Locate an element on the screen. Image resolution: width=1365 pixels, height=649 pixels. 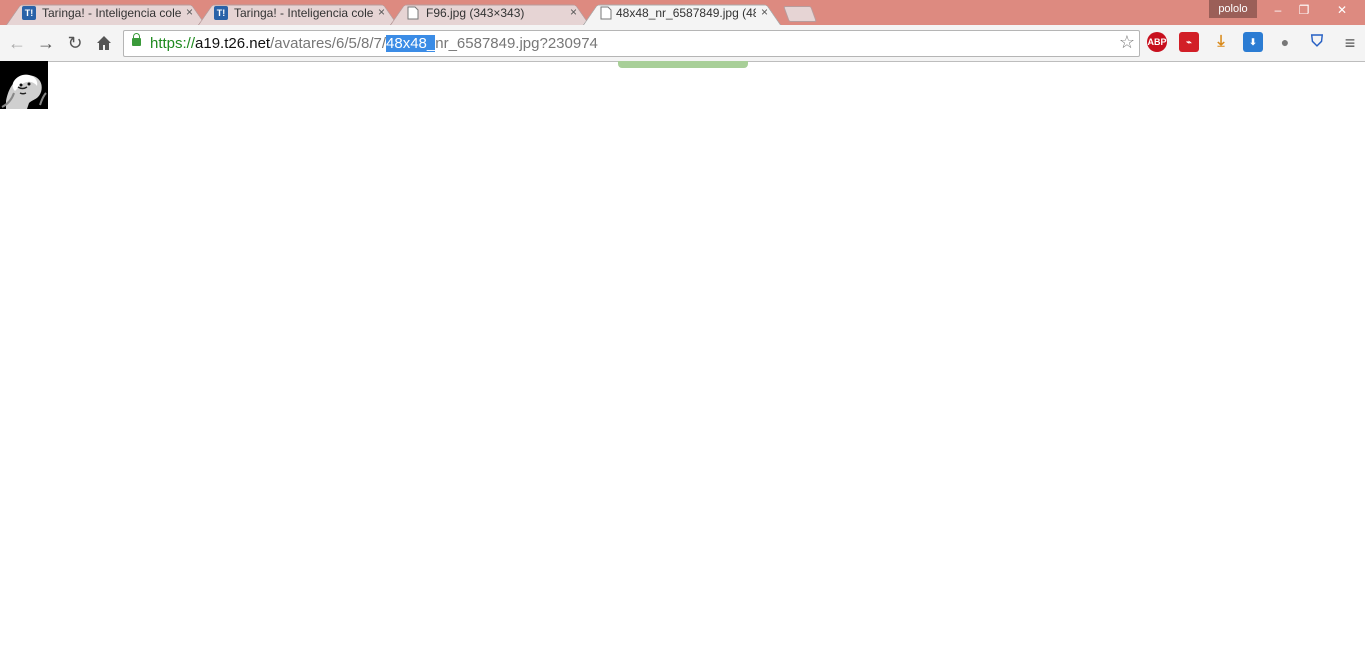
home-icon is located at coordinates (104, 43).